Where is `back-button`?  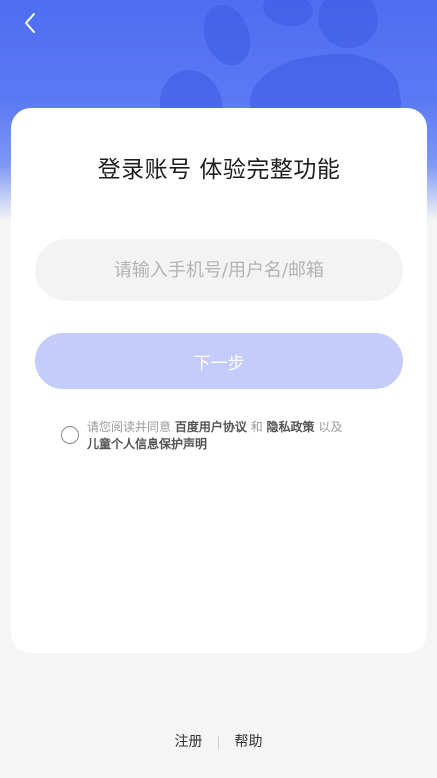 back-button is located at coordinates (31, 23).